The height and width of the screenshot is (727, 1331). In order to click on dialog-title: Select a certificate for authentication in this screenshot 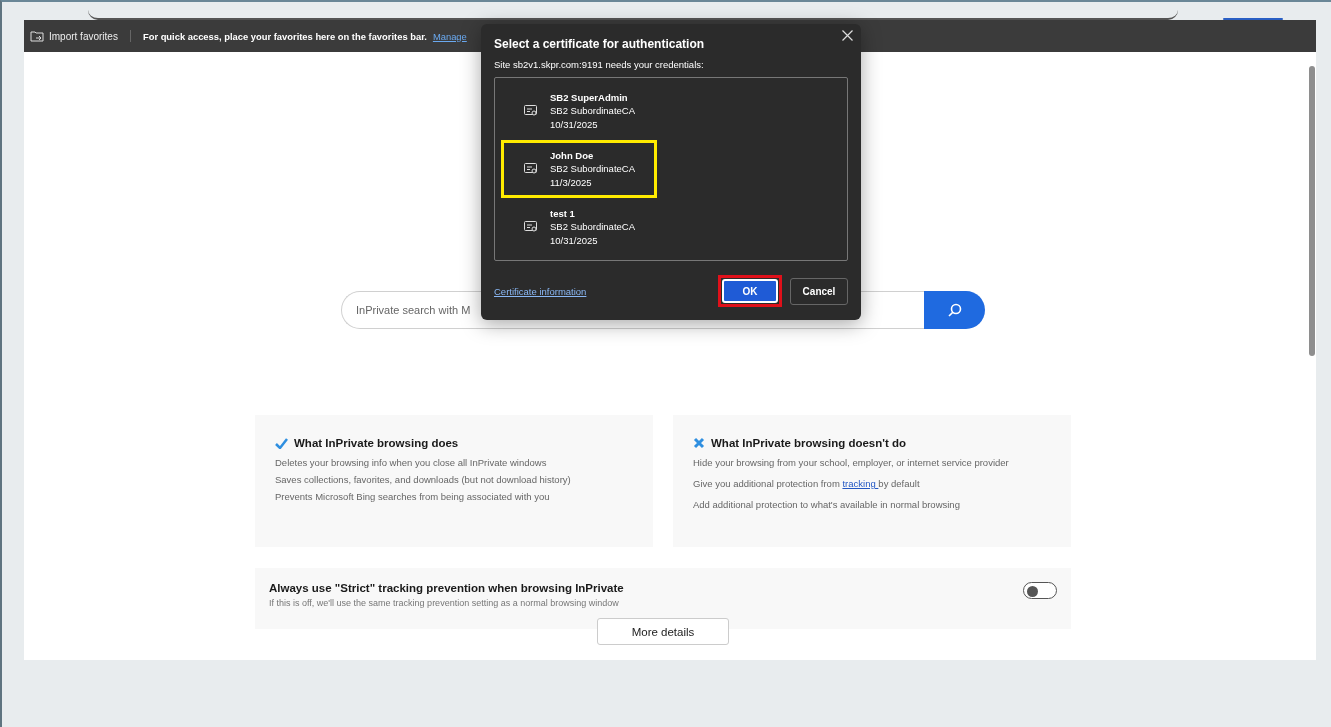, I will do `click(600, 44)`.